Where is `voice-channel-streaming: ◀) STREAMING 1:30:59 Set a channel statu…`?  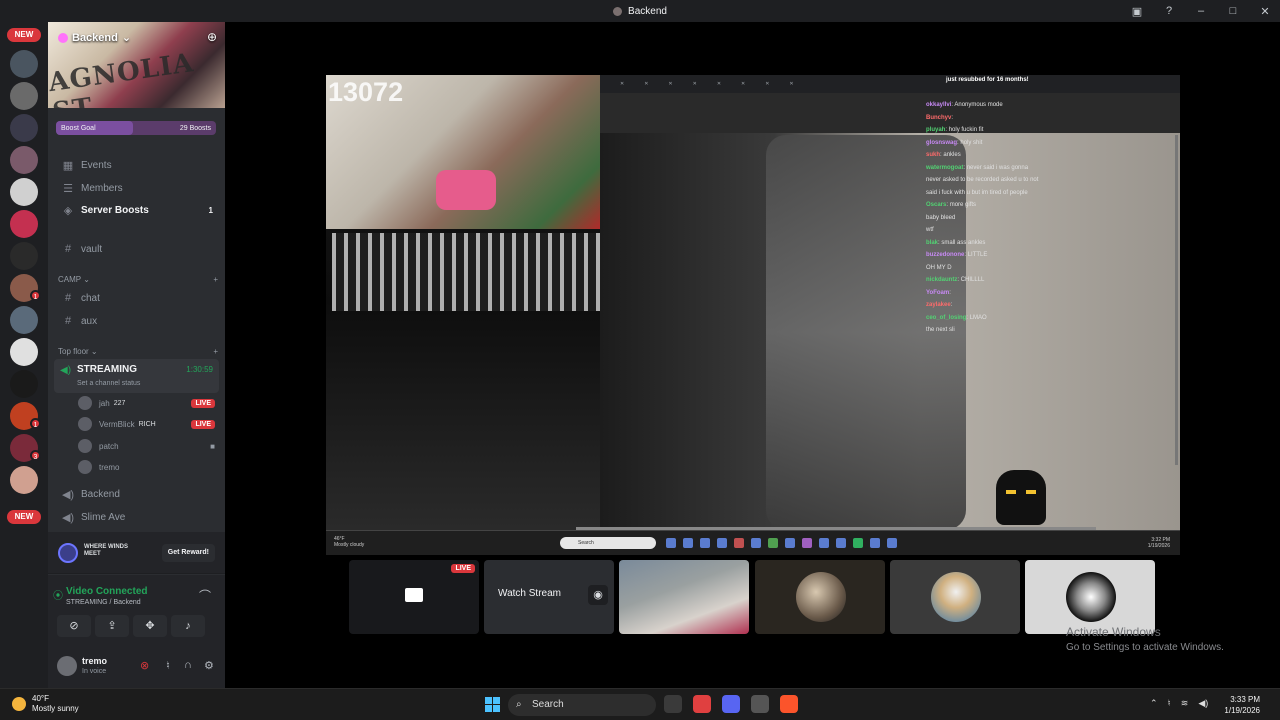
voice-channel-streaming: ◀) STREAMING 1:30:59 Set a channel statu… is located at coordinates (136, 376).